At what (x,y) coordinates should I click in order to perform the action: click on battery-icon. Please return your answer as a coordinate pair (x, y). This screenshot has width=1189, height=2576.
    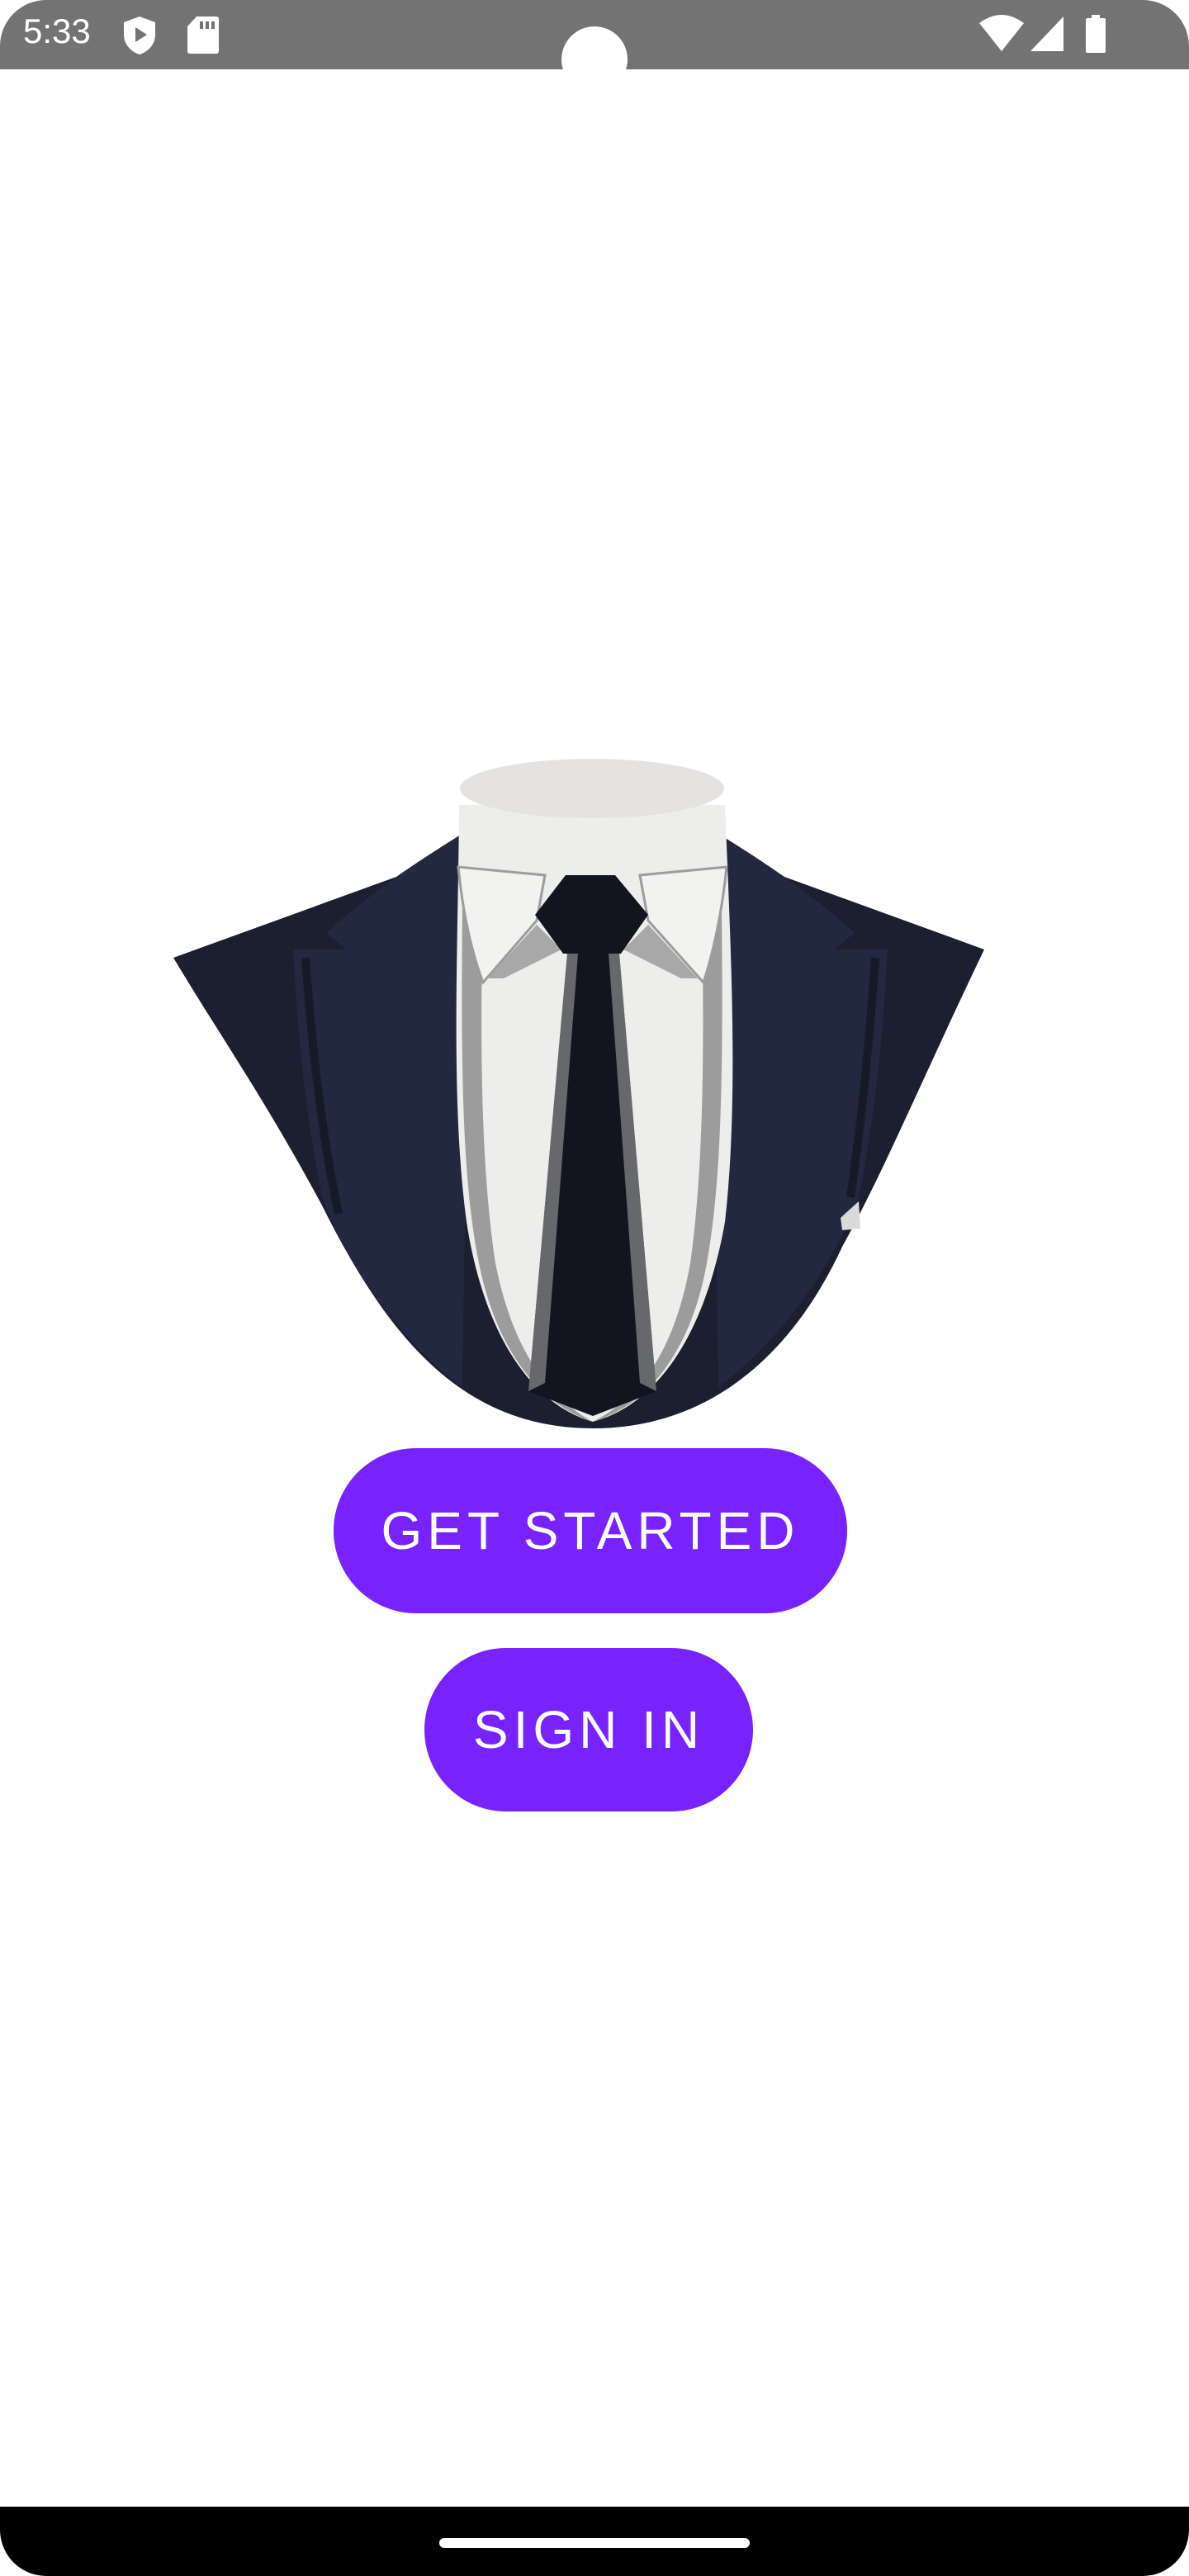
    Looking at the image, I should click on (1096, 34).